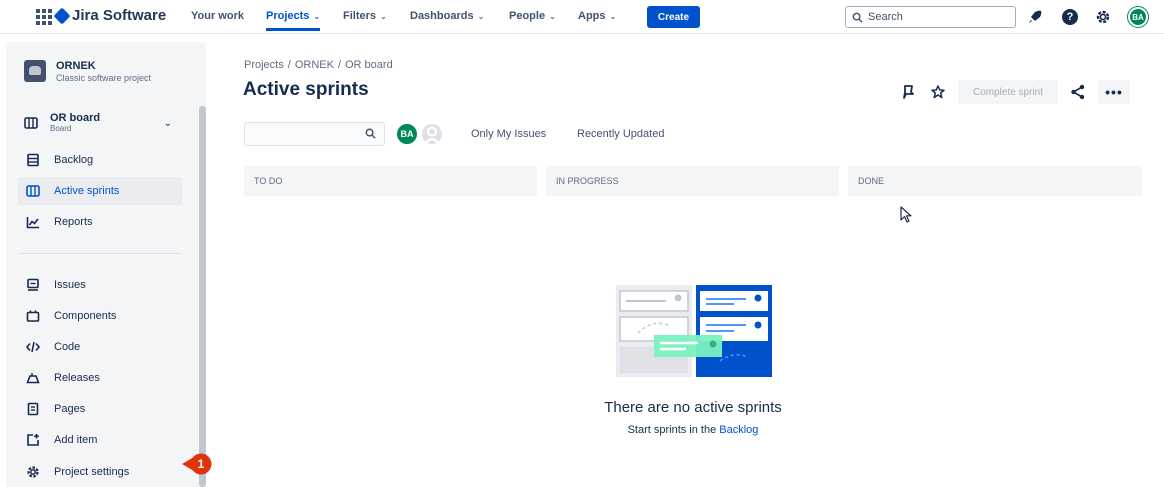 The width and height of the screenshot is (1164, 487). I want to click on pages-icon, so click(33, 409).